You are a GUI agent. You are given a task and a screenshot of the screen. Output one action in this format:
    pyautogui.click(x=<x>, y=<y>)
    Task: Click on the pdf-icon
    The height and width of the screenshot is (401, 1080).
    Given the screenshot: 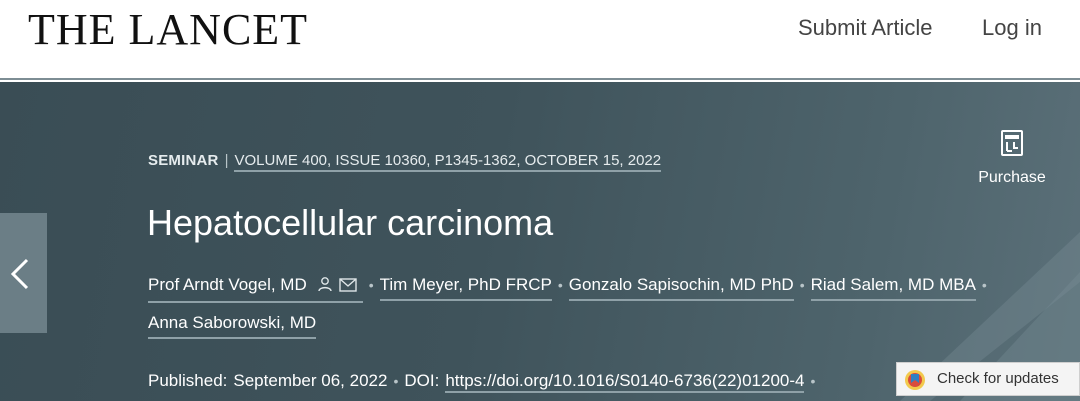 What is the action you would take?
    pyautogui.click(x=1012, y=143)
    